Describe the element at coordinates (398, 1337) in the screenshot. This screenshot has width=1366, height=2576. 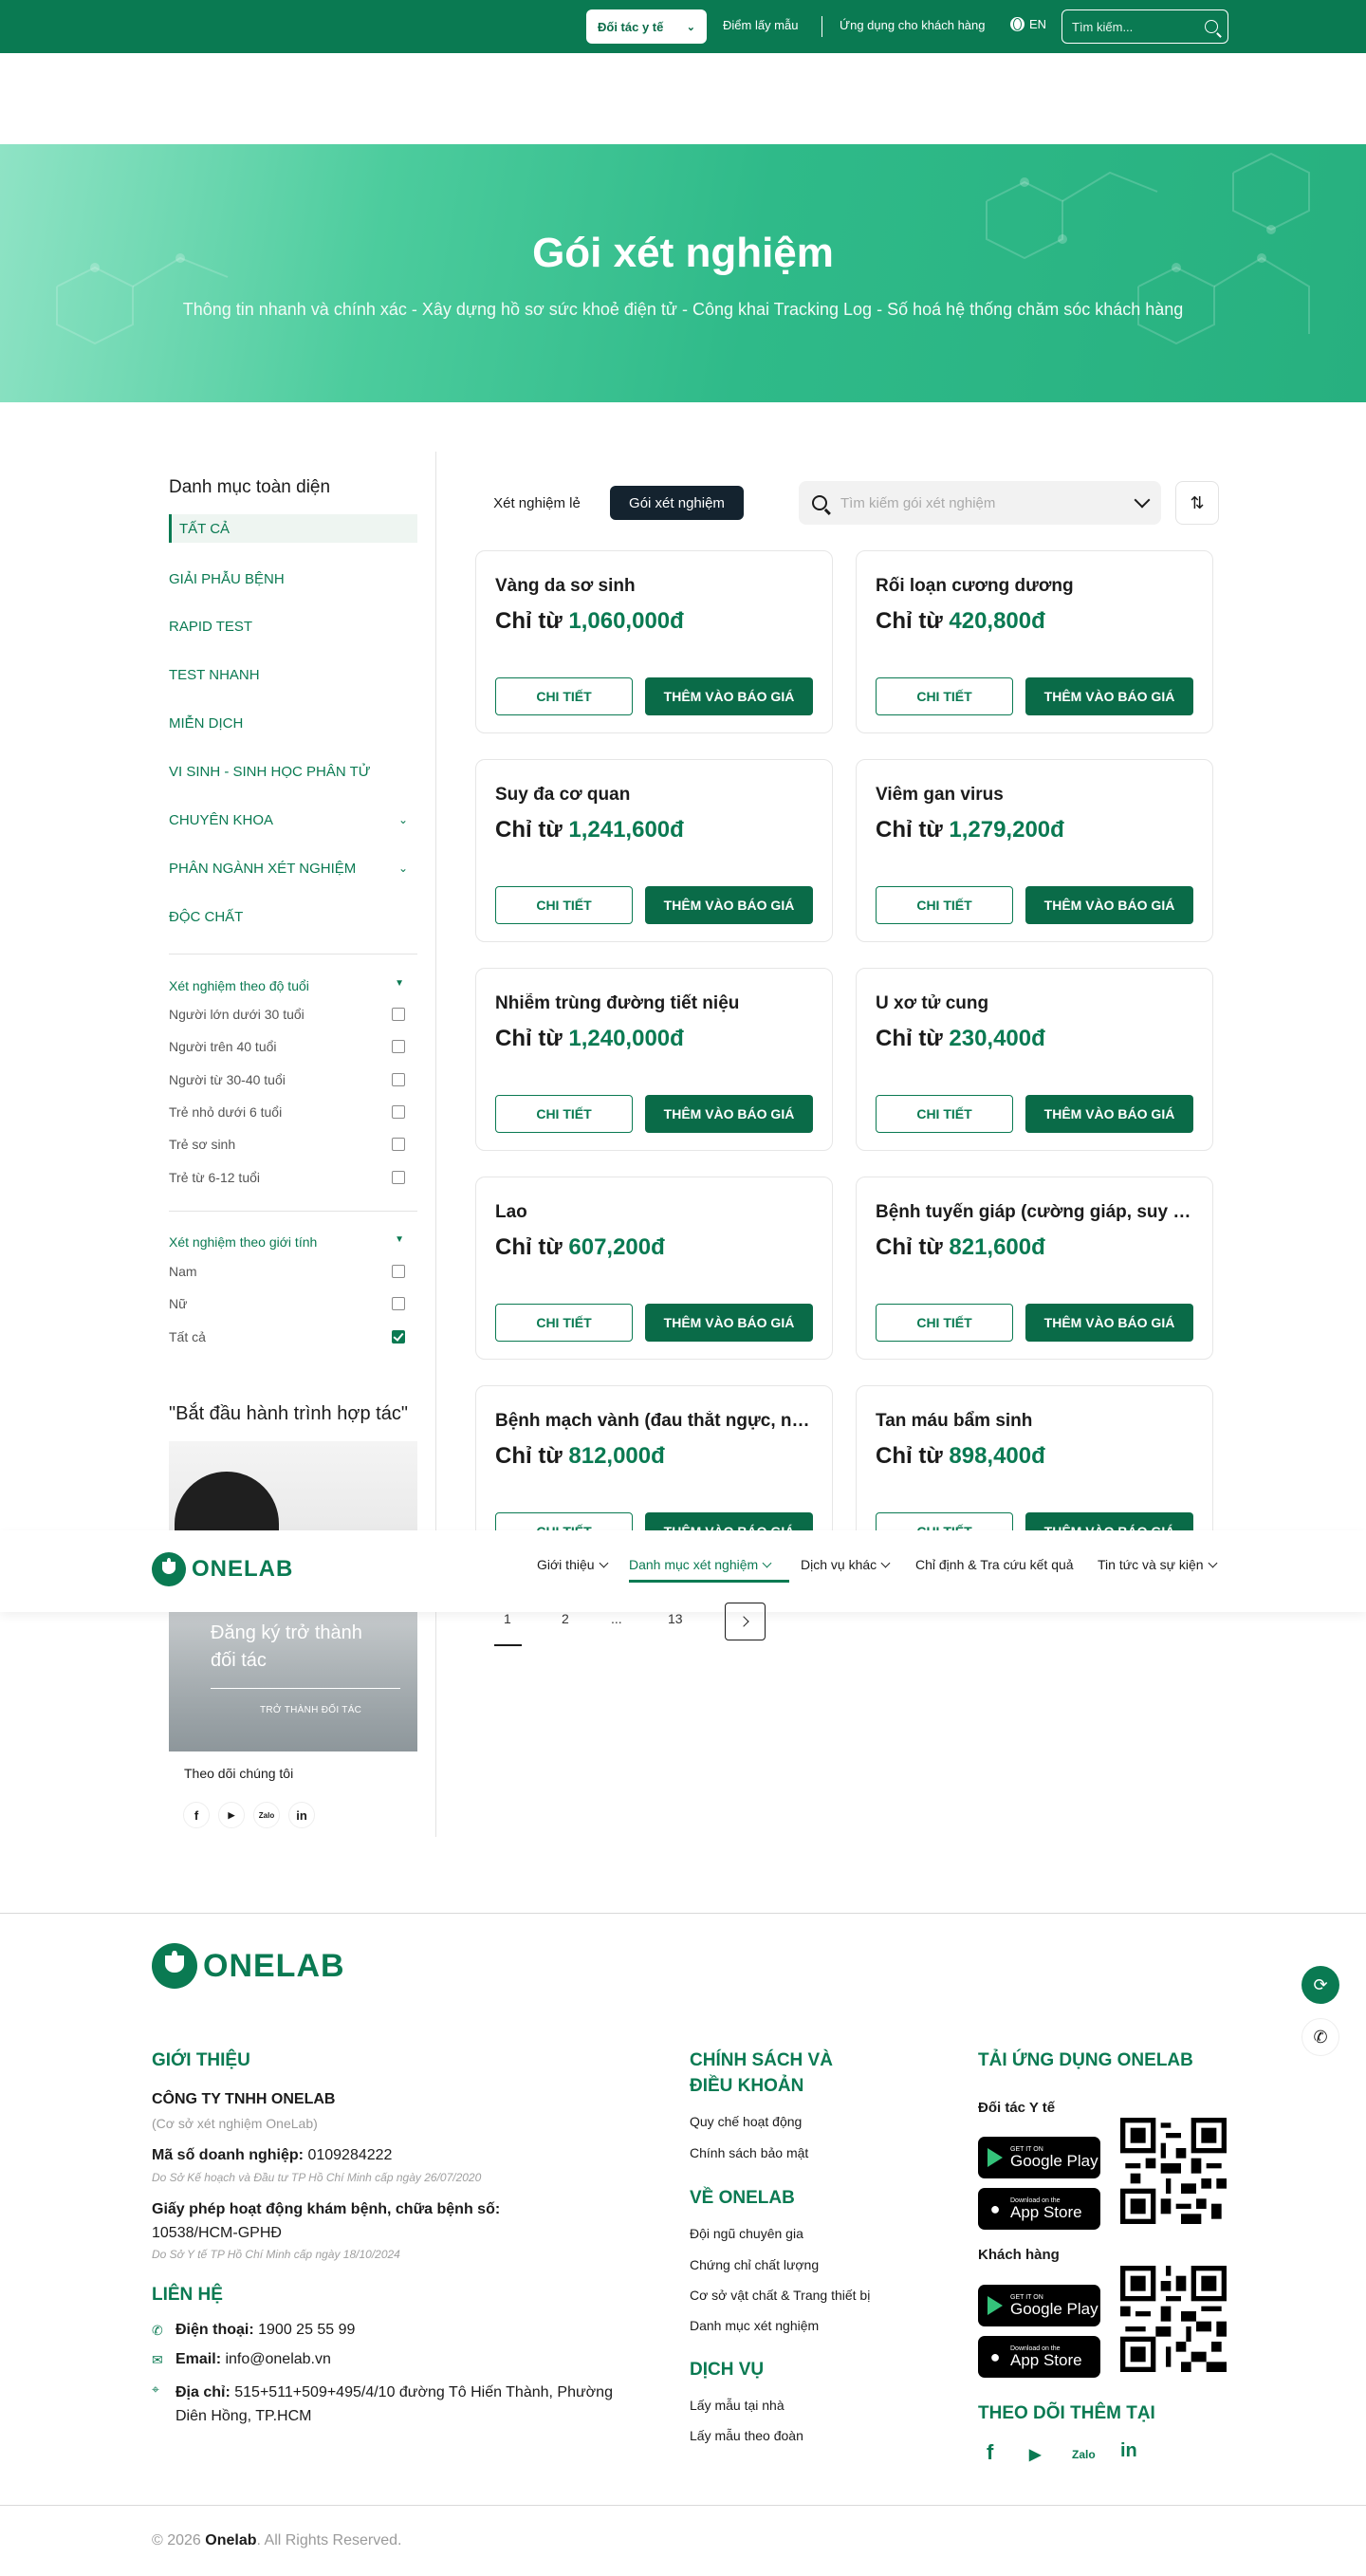
I see `checkbox-checked` at that location.